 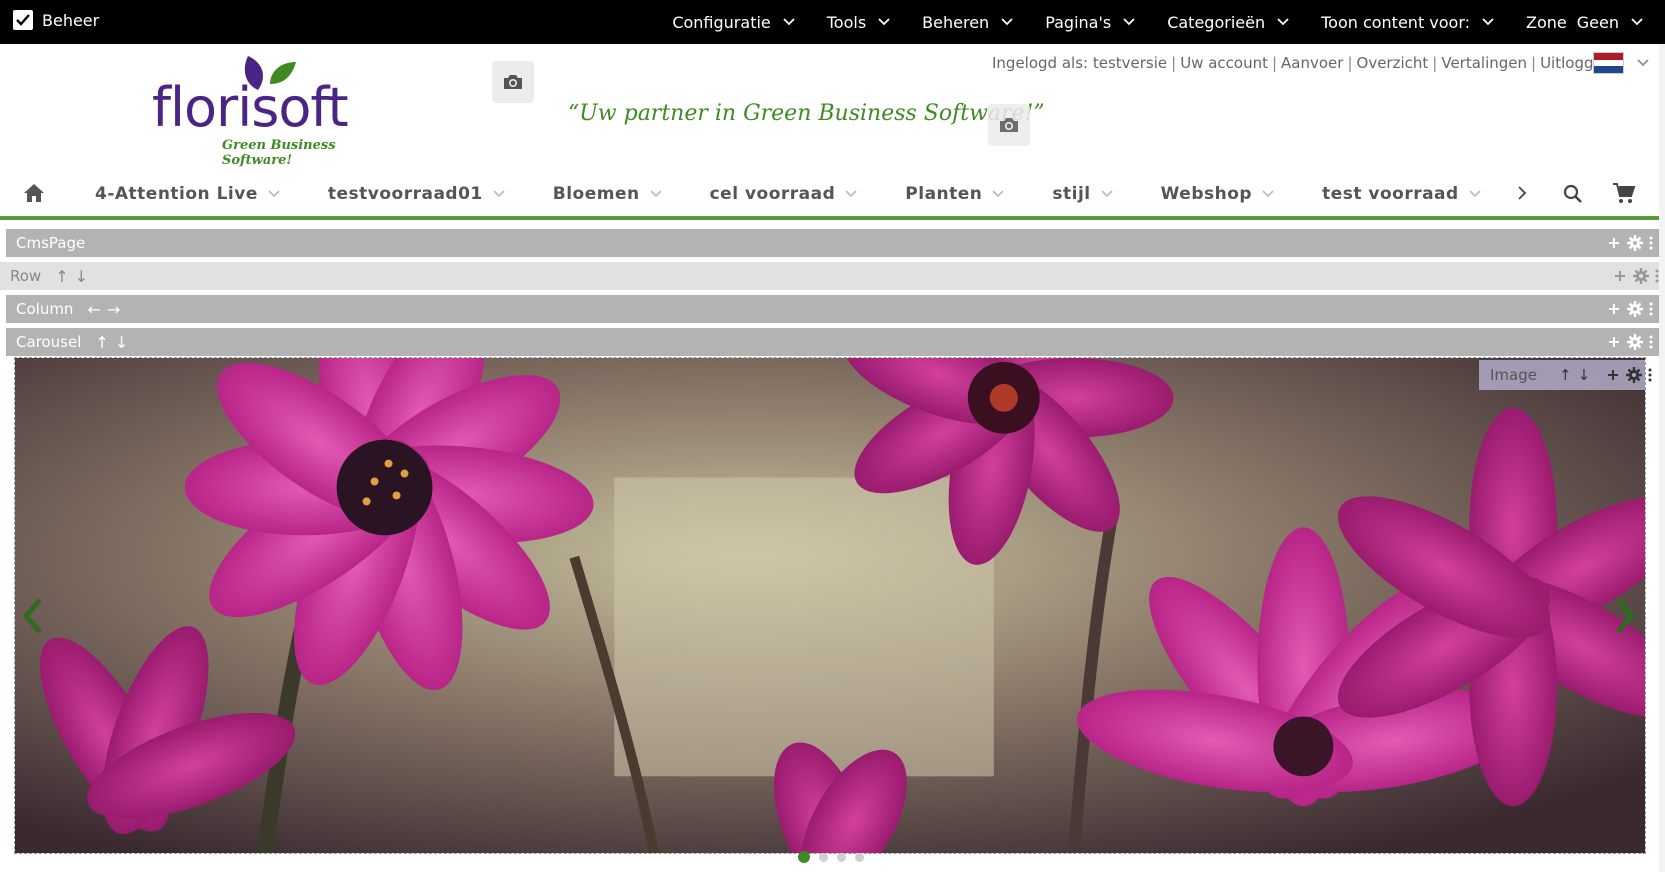 I want to click on nav-item-test-voorraad: test voorraad, so click(x=1401, y=194).